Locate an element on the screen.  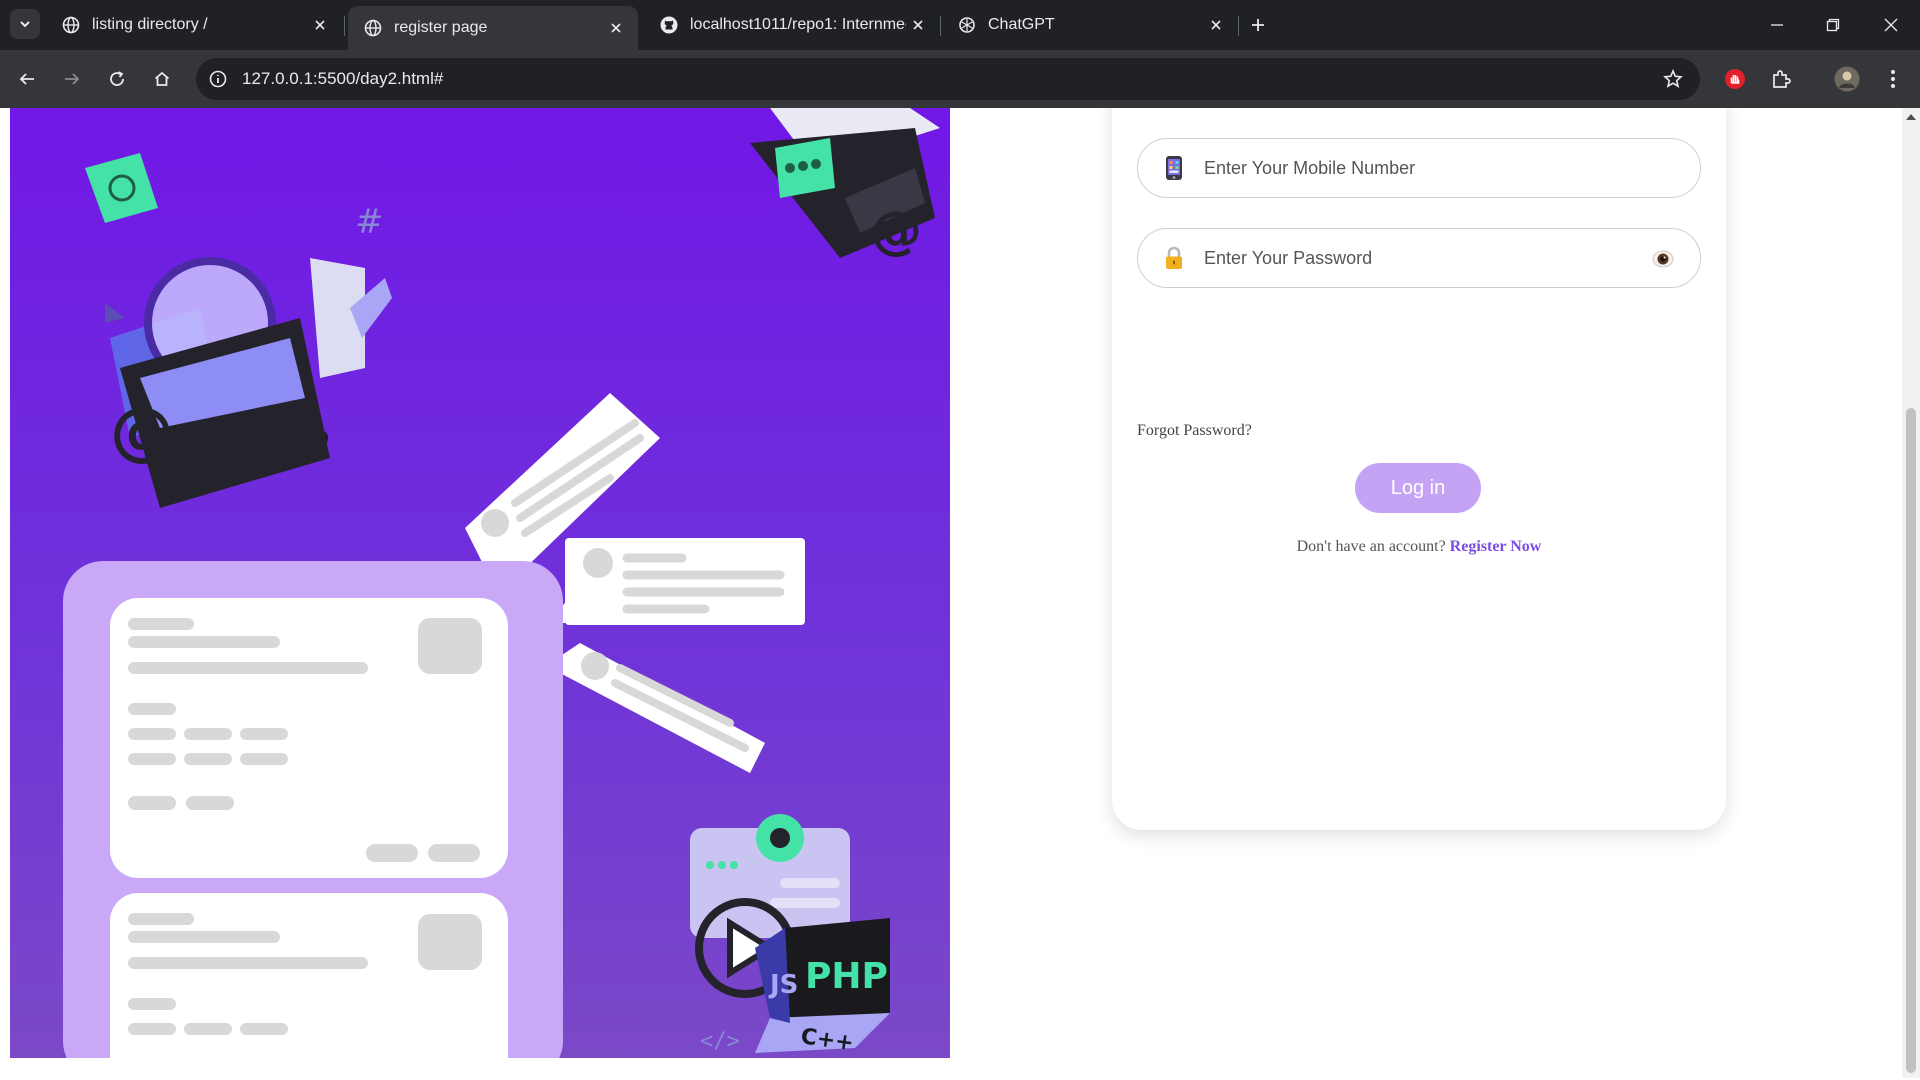
arrow-right-icon is located at coordinates (72, 79).